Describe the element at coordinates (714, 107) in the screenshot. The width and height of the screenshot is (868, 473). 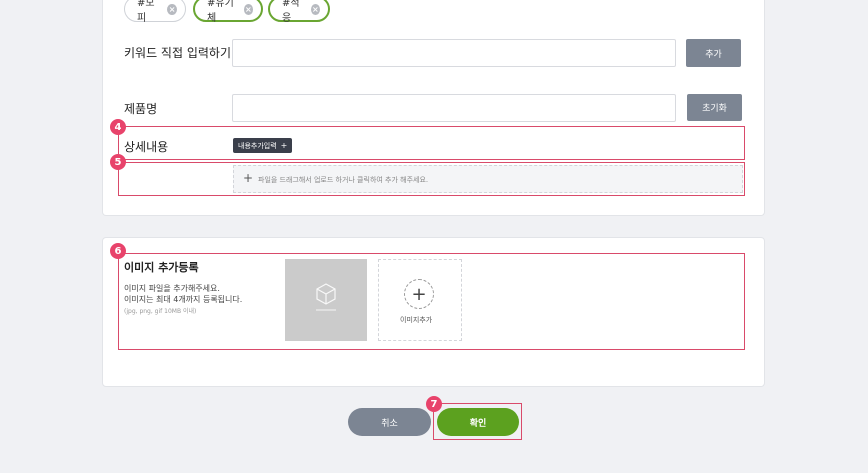
I see `reset-button: 초기화` at that location.